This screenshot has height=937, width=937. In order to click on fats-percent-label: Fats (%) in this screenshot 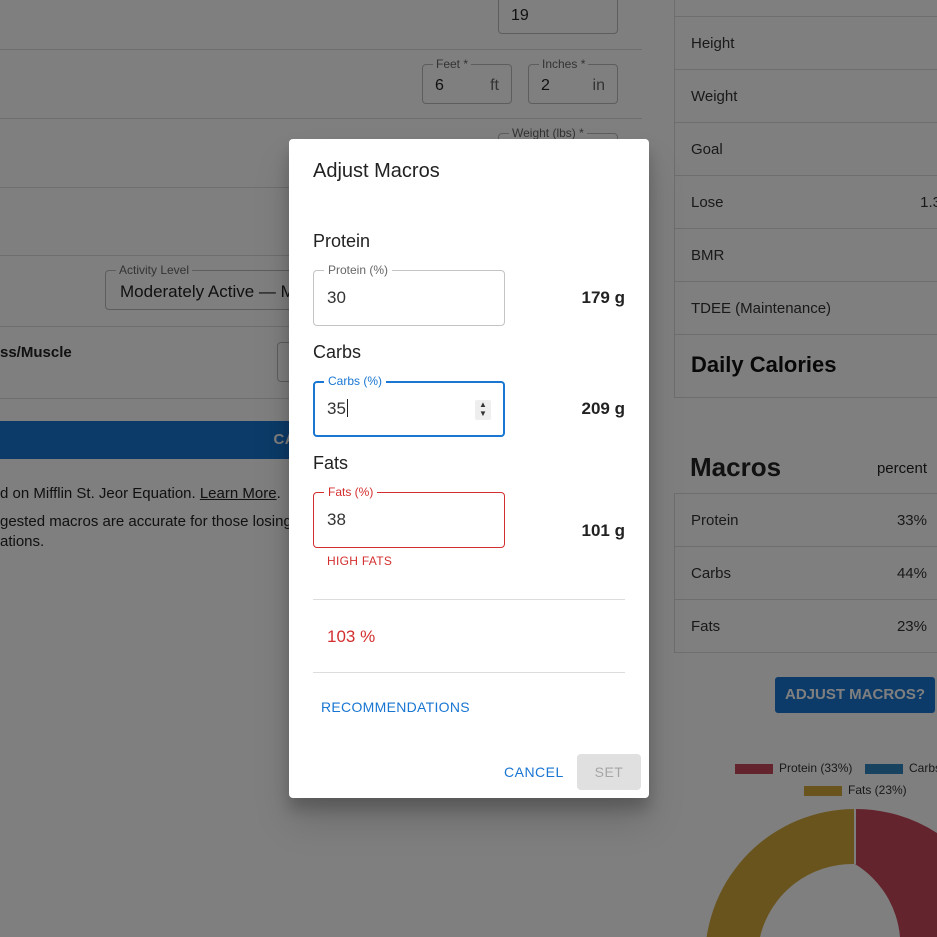, I will do `click(351, 492)`.